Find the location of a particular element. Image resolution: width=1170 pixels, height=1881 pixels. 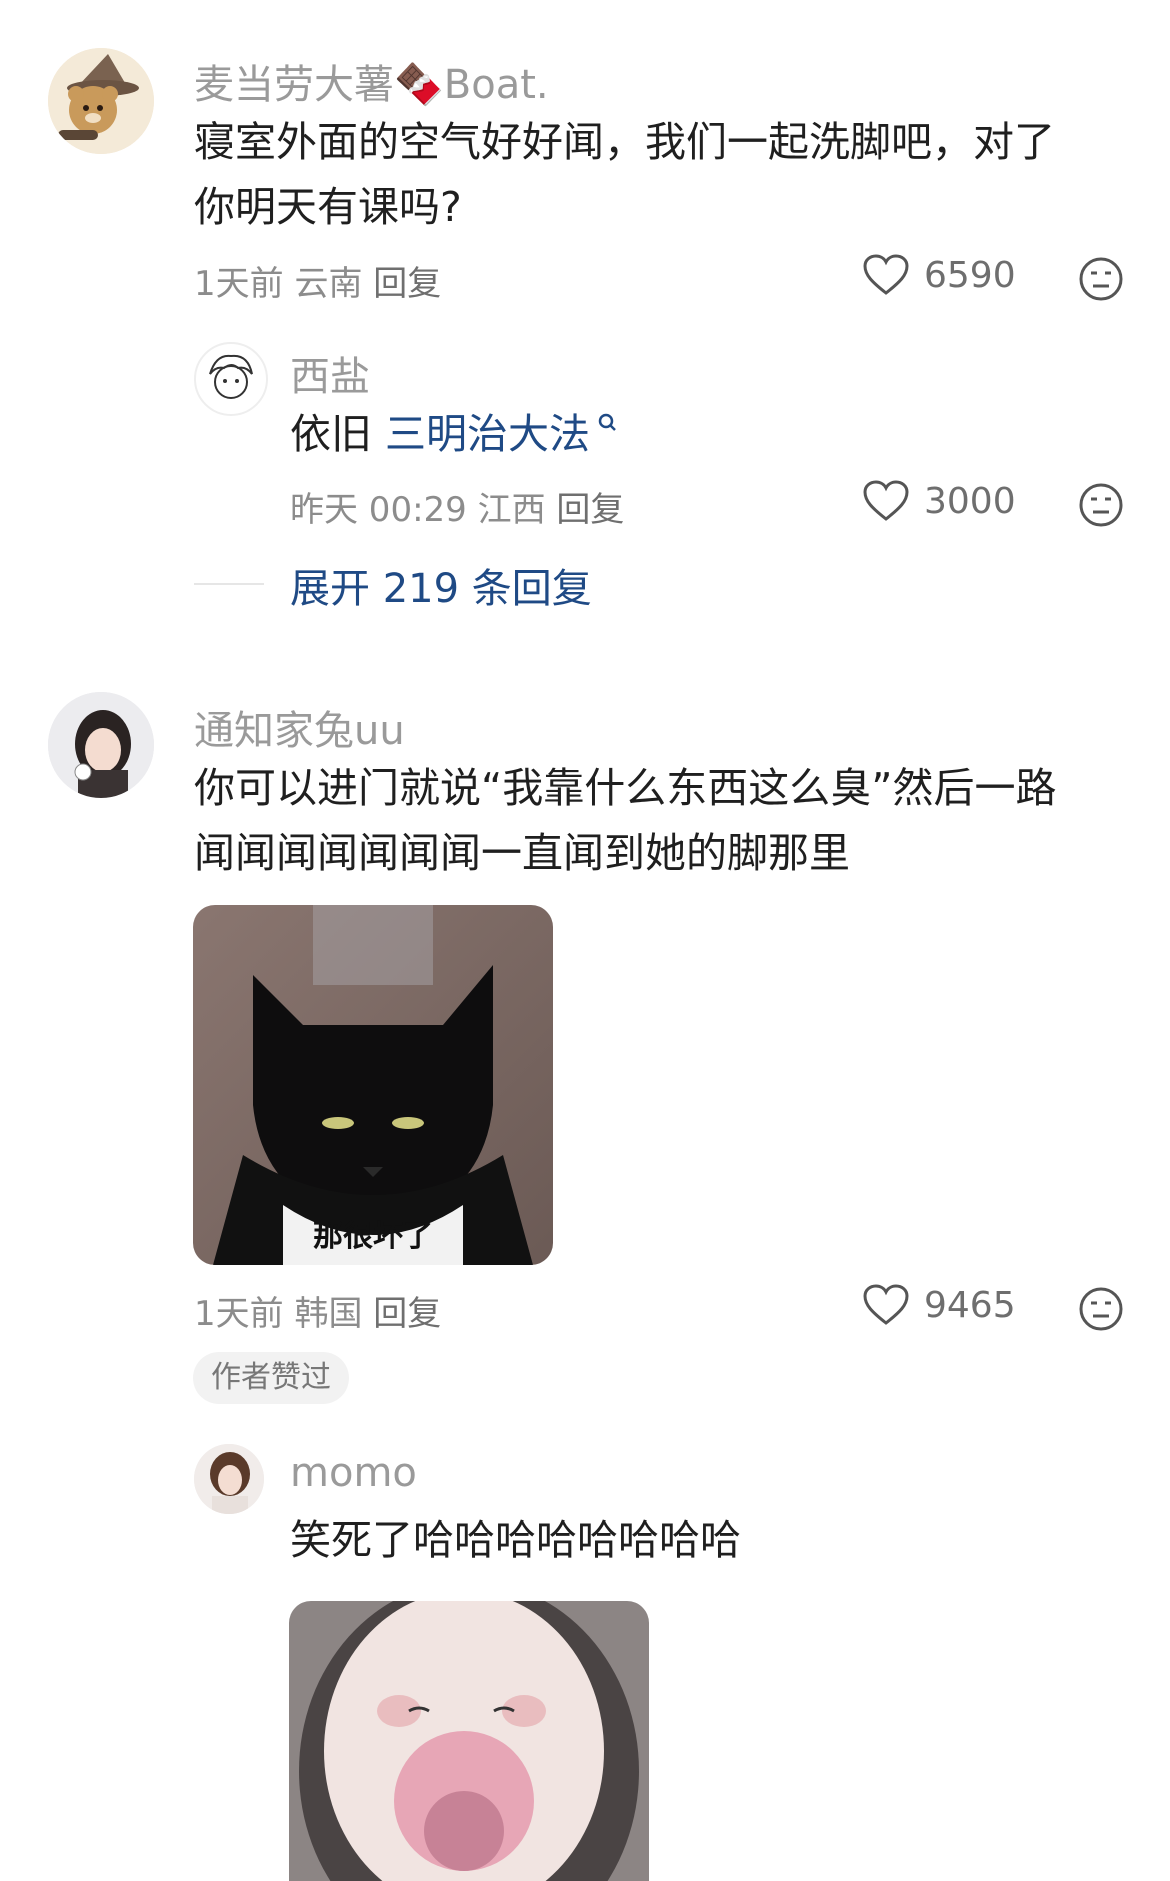

expand-replies-button: 展开 219 条回复 is located at coordinates (441, 585).